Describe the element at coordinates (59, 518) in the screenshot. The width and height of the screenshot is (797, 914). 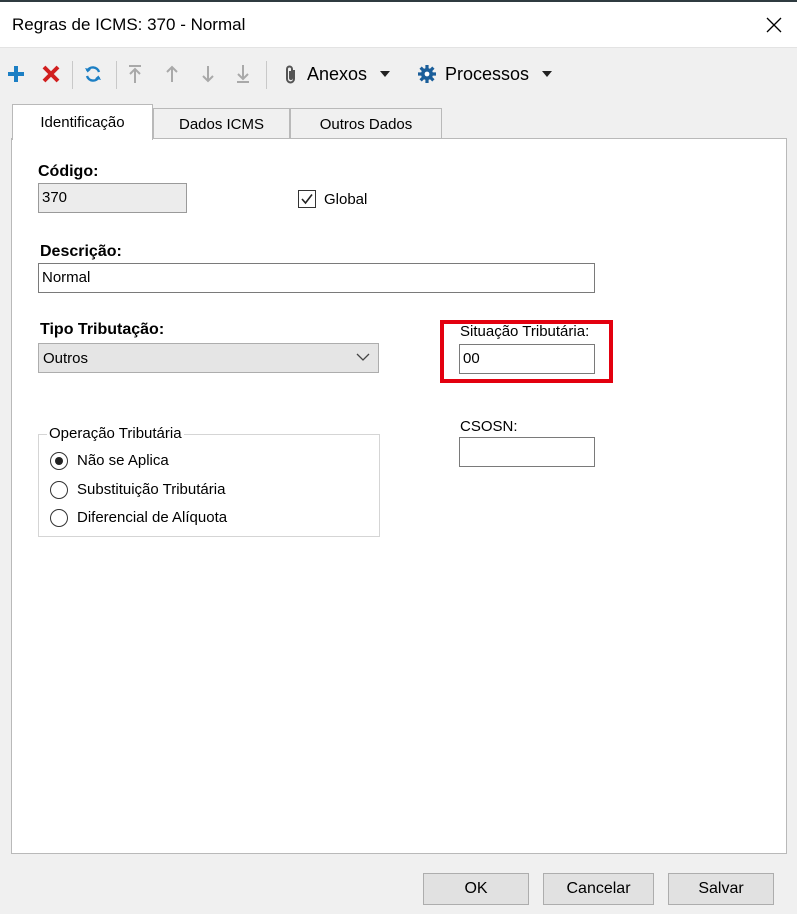
I see `radio-diferencial-aliquota` at that location.